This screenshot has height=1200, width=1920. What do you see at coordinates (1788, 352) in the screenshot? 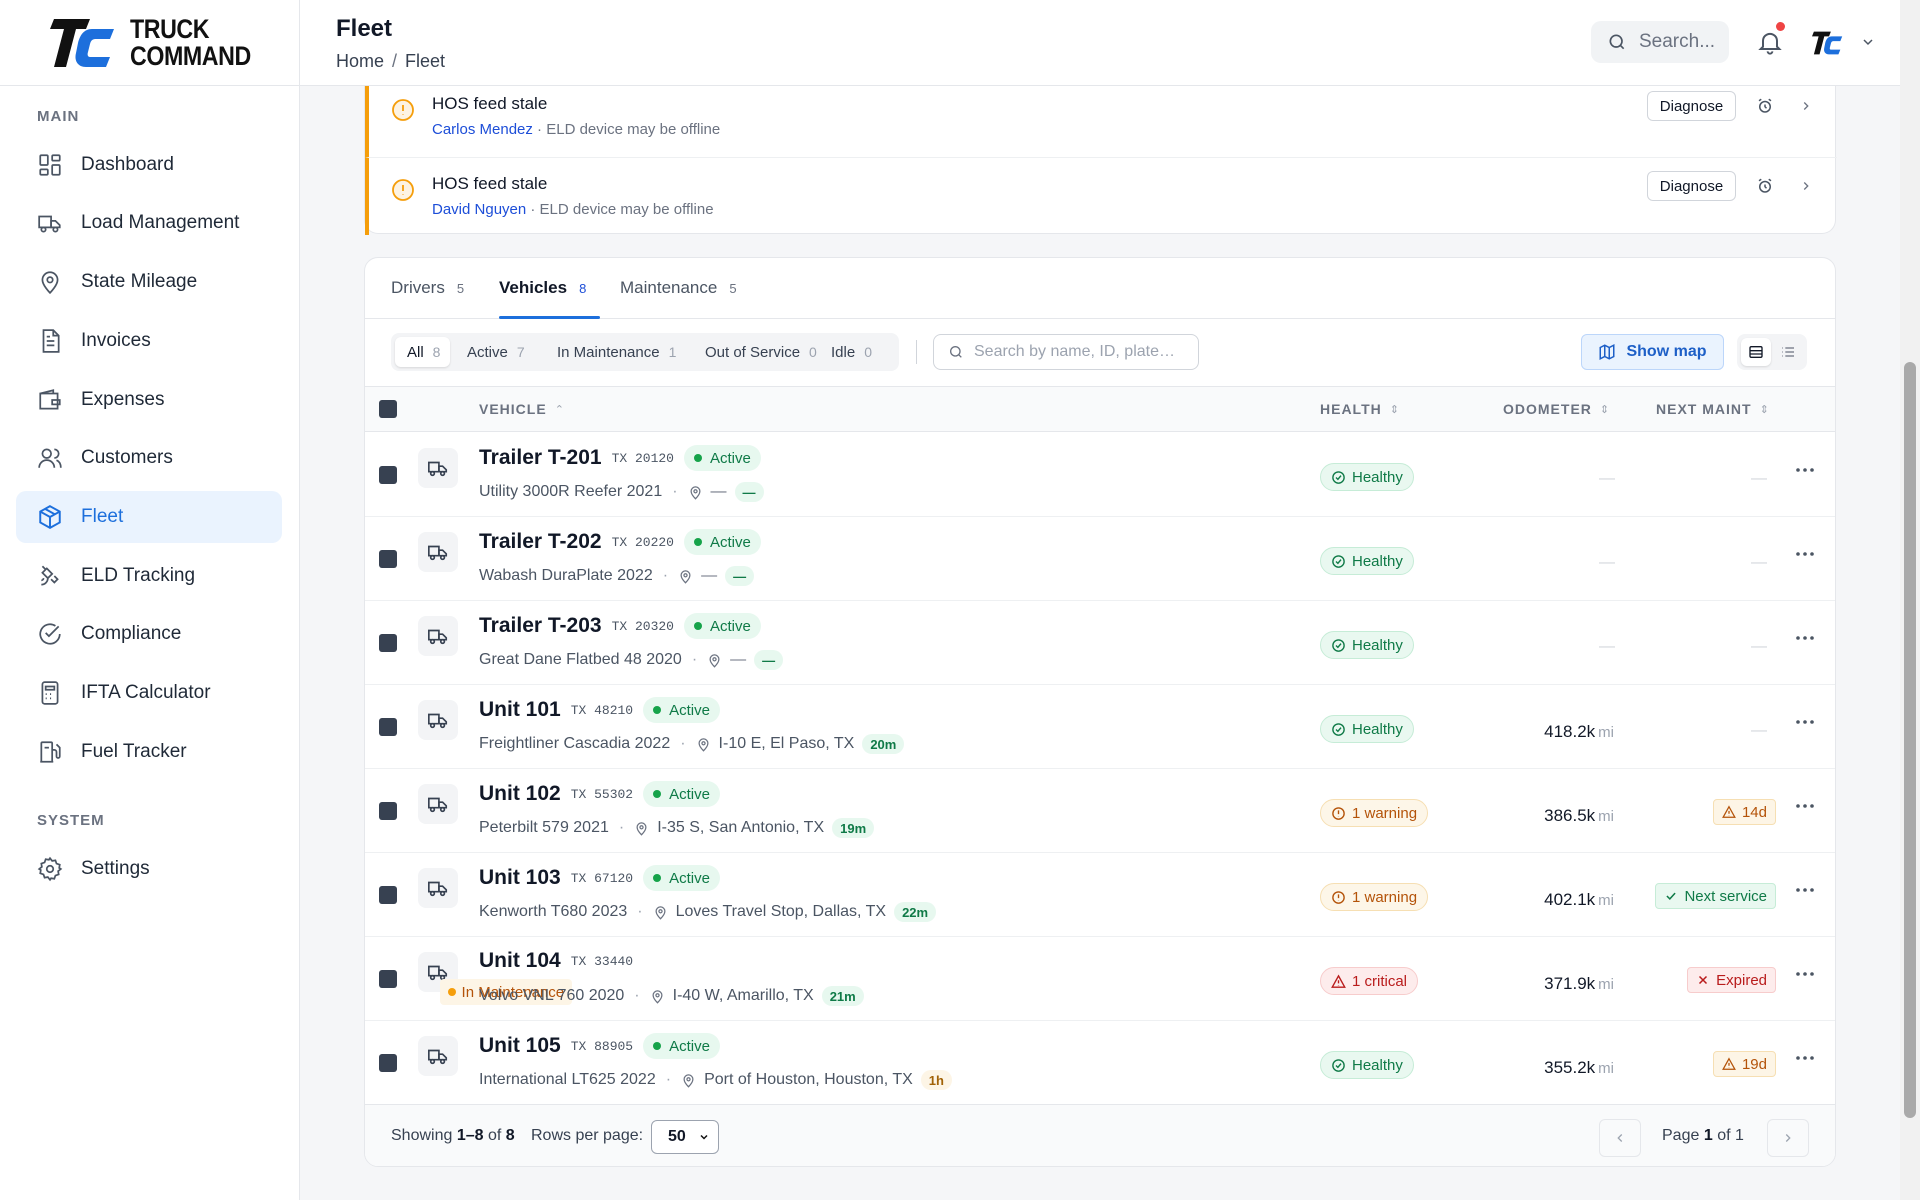
I see `list-view-button` at bounding box center [1788, 352].